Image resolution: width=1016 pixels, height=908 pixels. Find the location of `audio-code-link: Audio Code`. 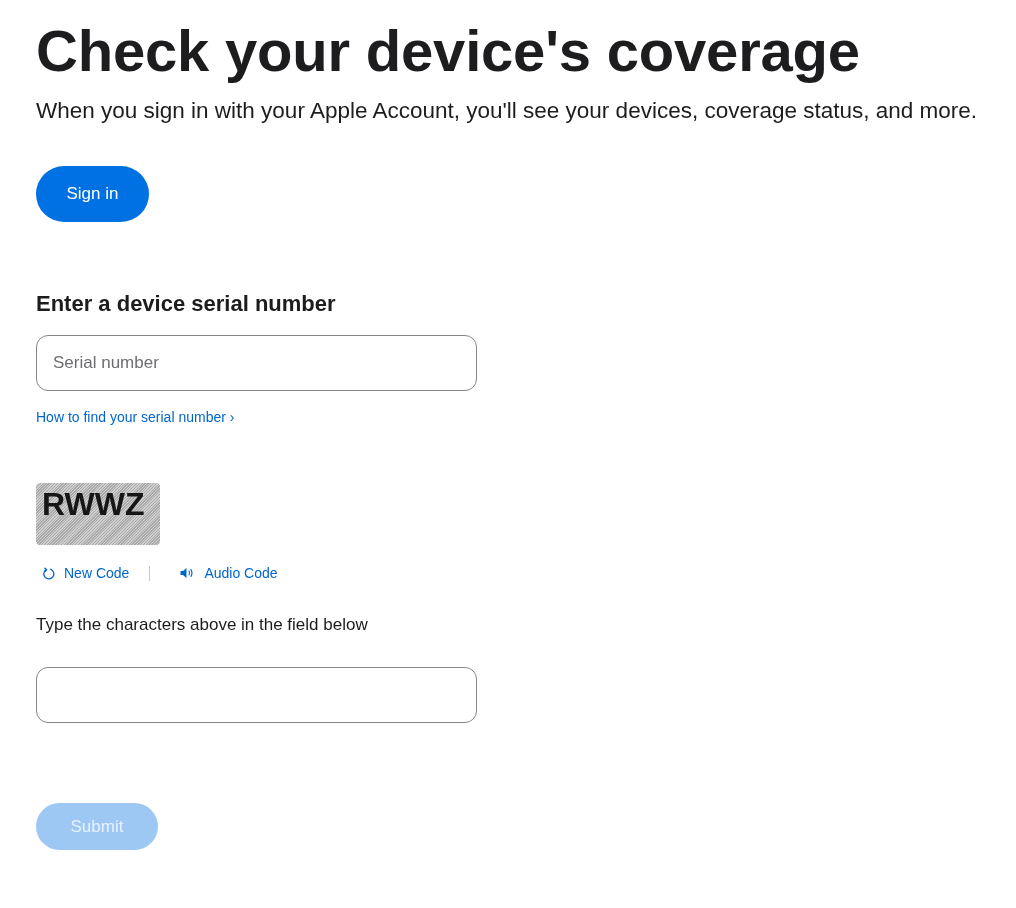

audio-code-link: Audio Code is located at coordinates (229, 573).